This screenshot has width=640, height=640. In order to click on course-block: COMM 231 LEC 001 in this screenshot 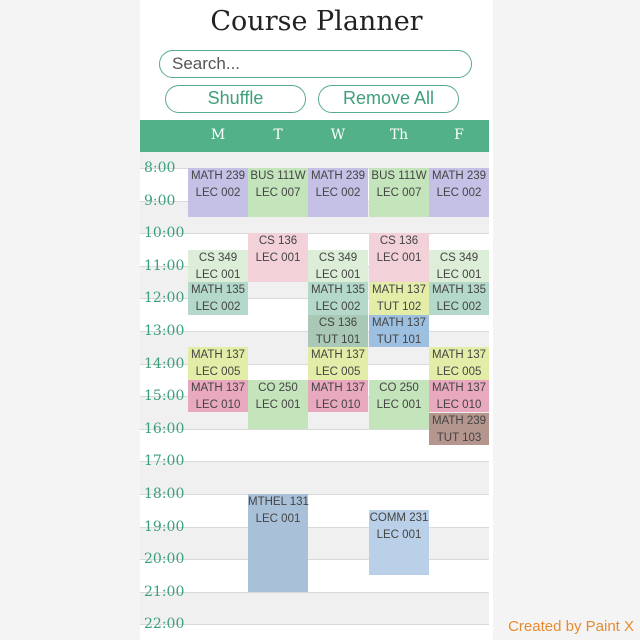, I will do `click(399, 543)`.